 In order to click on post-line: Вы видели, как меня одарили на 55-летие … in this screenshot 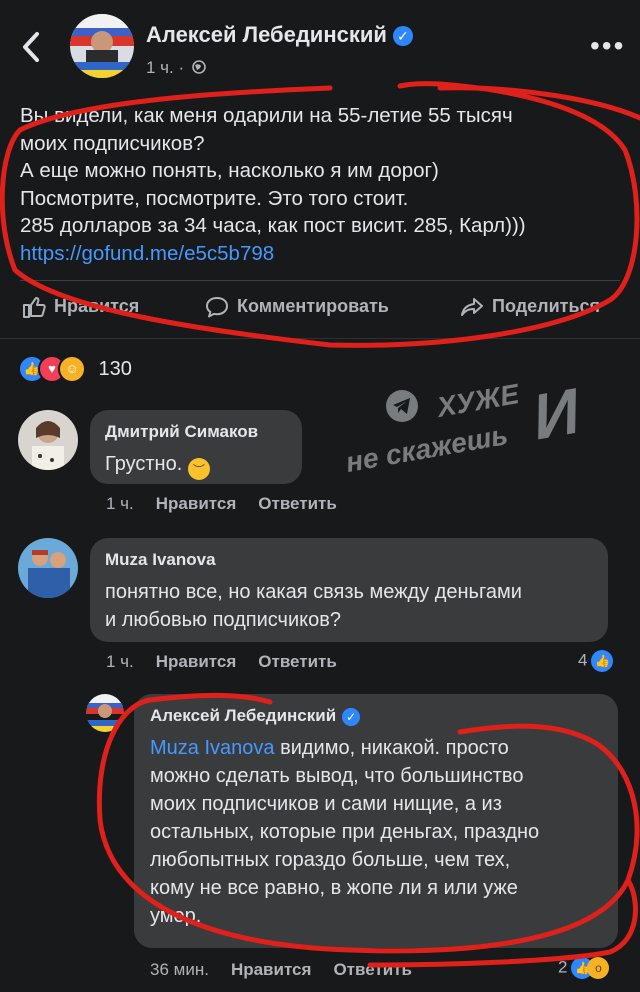, I will do `click(266, 115)`.